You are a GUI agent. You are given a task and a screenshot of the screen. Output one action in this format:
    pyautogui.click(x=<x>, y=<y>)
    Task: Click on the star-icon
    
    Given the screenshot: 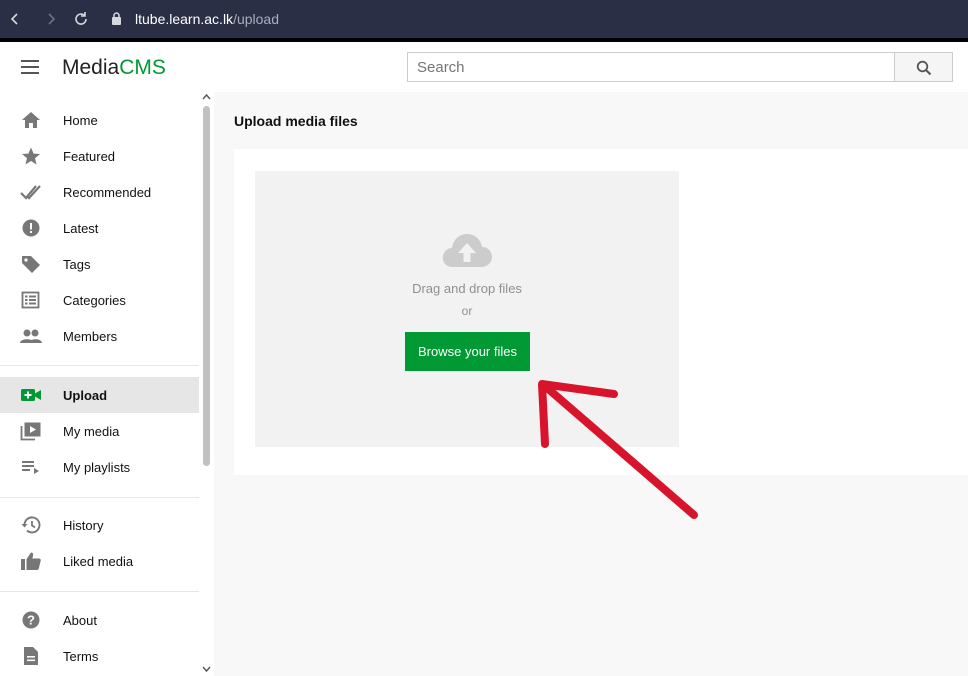 What is the action you would take?
    pyautogui.click(x=31, y=156)
    